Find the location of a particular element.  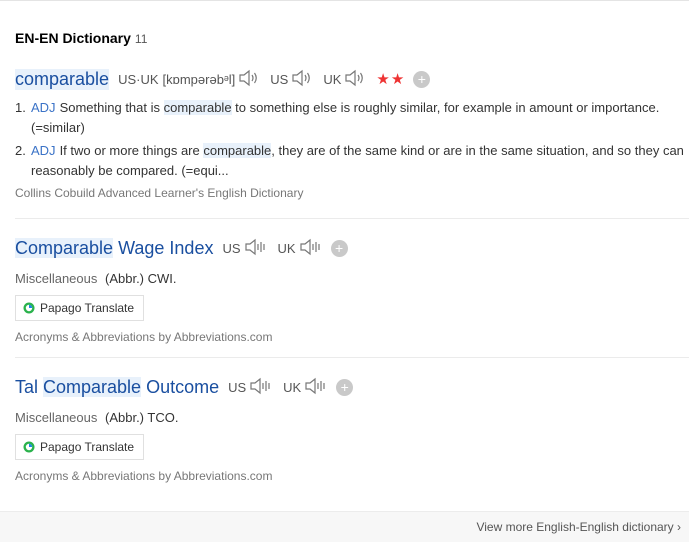

headword-link: Comparable Wage Index is located at coordinates (114, 248).